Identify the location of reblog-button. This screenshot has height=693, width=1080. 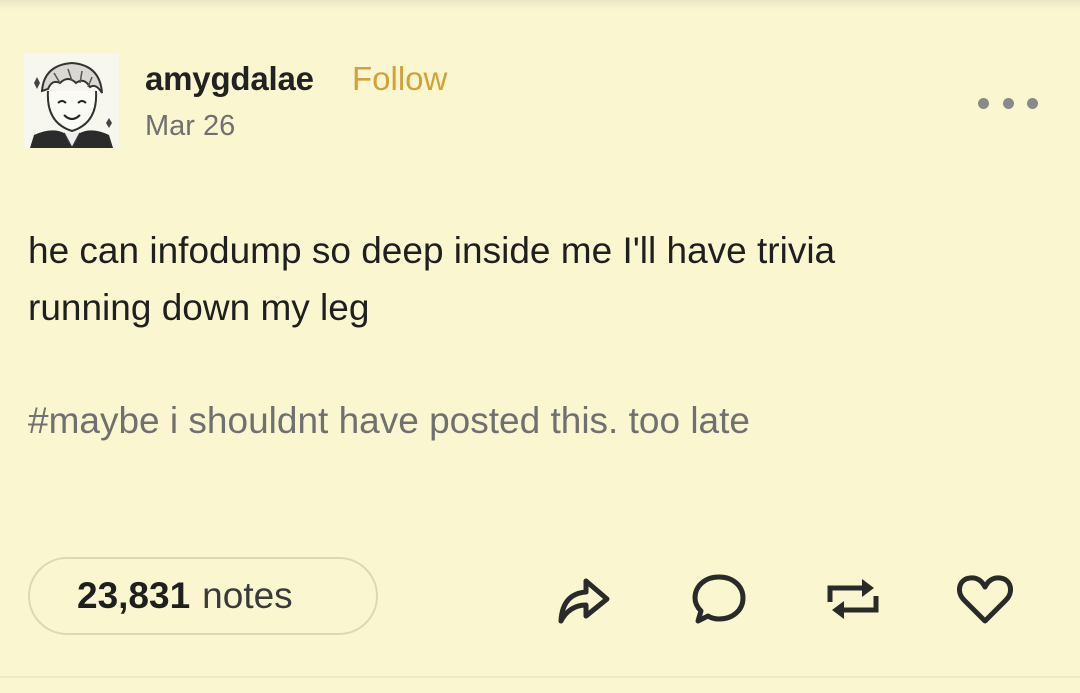
(853, 599).